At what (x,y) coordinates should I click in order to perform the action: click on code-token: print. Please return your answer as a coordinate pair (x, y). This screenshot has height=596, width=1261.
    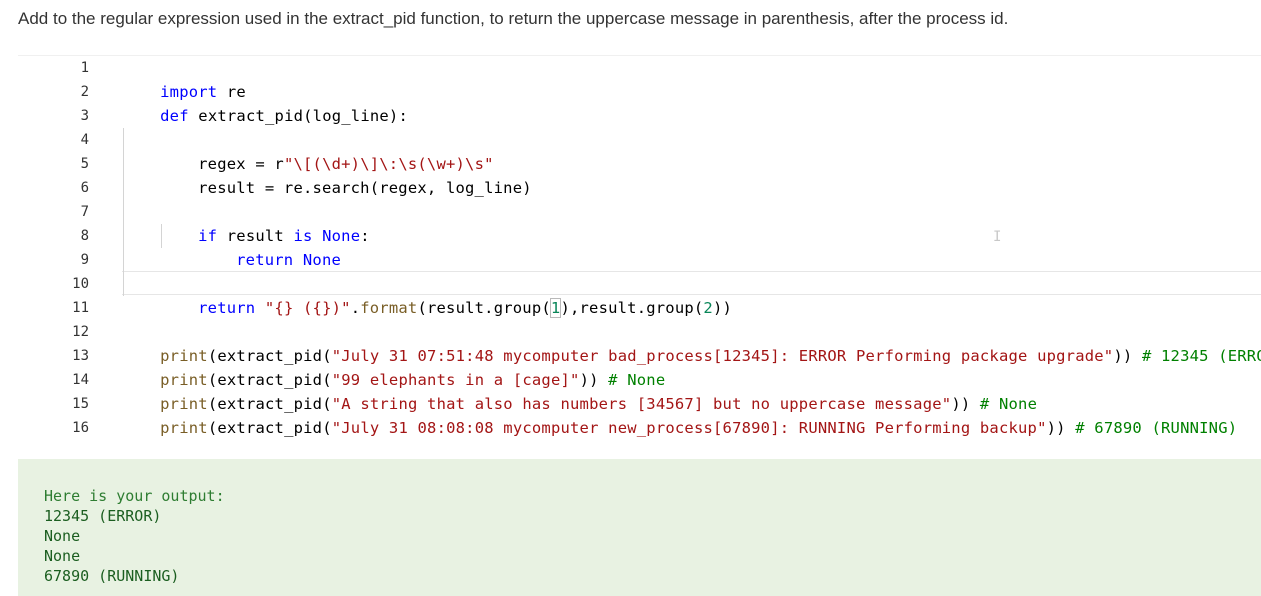
    Looking at the image, I should click on (184, 428).